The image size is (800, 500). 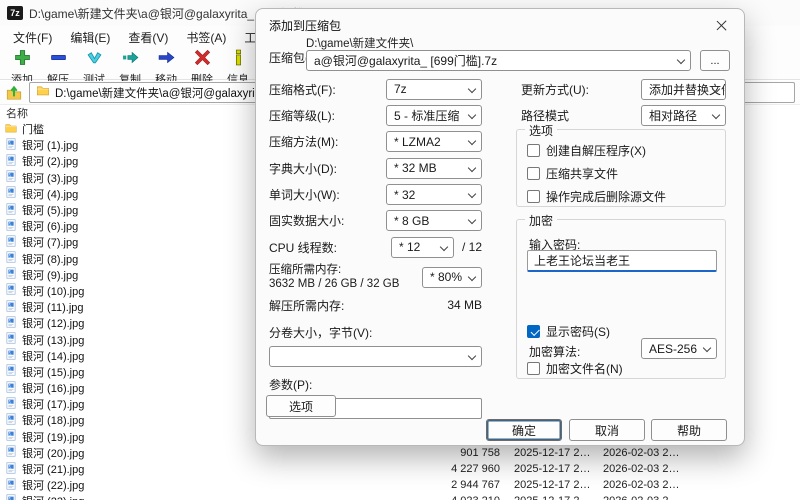 I want to click on option-checkbox-label: 创建自解压程序(X), so click(x=596, y=151).